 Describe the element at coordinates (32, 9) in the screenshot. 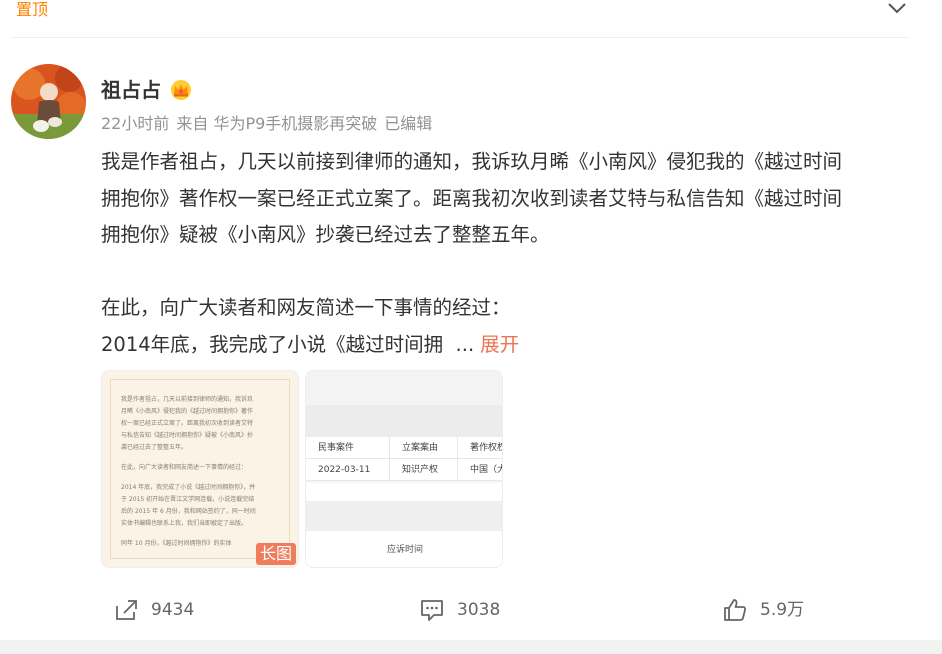

I see `pinned-label: 置顶` at that location.